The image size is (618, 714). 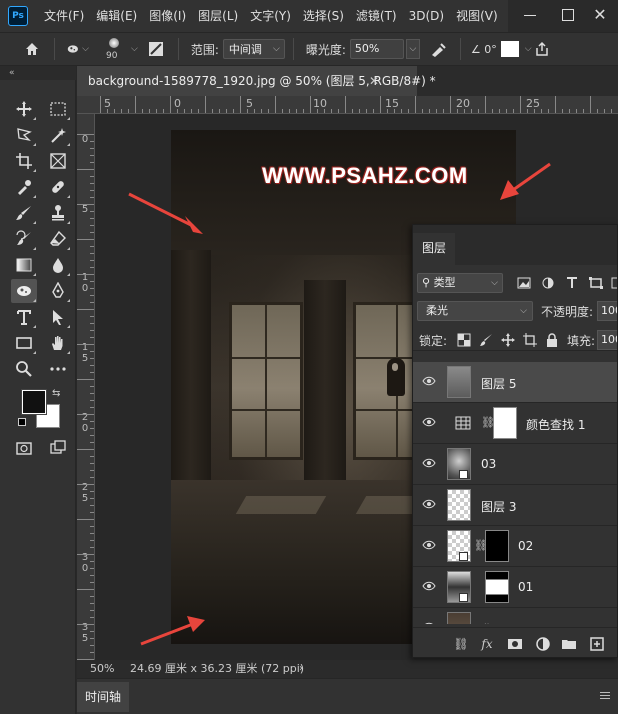 What do you see at coordinates (530, 340) in the screenshot?
I see `lock-artboard-icon` at bounding box center [530, 340].